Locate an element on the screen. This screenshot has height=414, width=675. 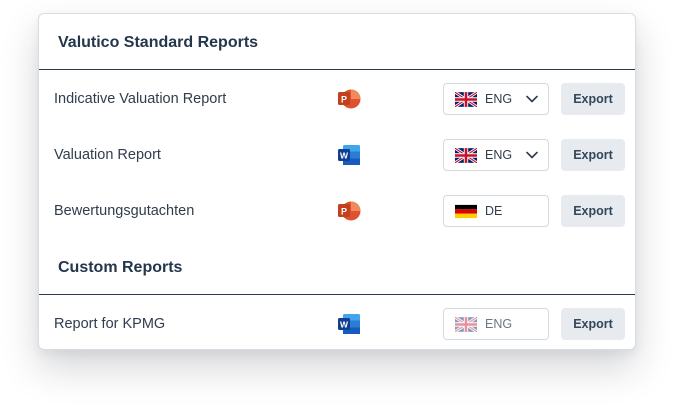
language-value: DE is located at coordinates (494, 211).